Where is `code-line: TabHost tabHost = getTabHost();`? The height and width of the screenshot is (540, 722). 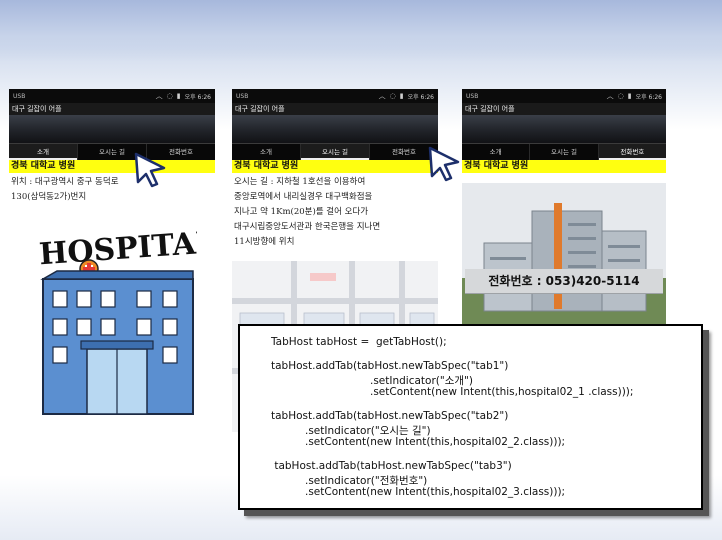
code-line: TabHost tabHost = getTabHost(); is located at coordinates (359, 342).